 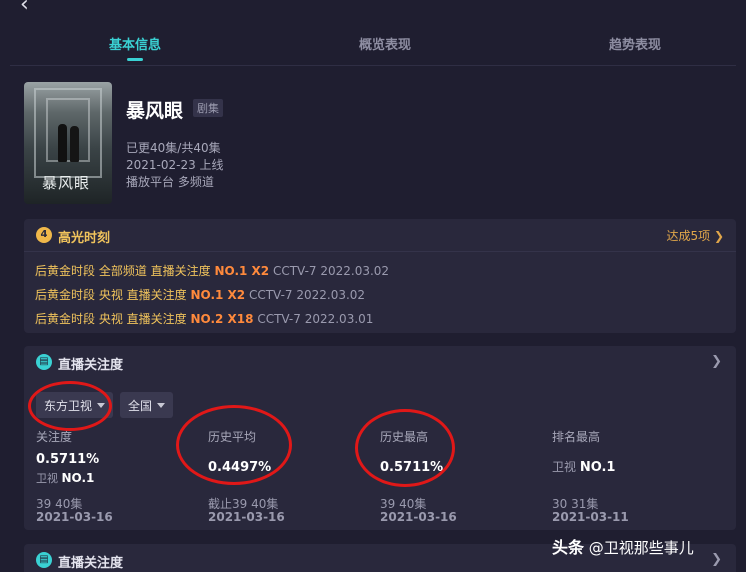 I want to click on highlight-number-icon: 4, so click(x=44, y=235).